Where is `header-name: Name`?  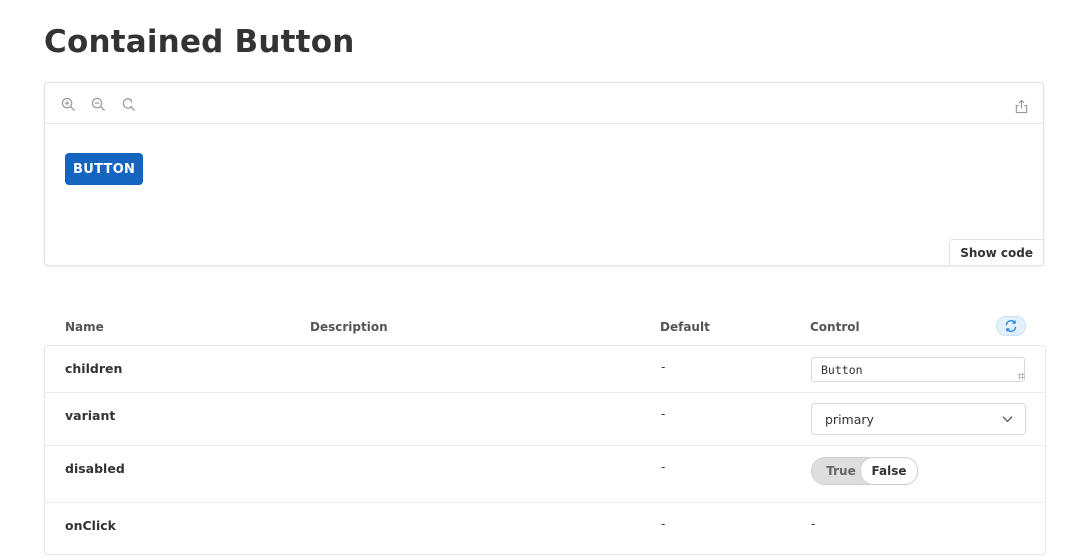 header-name: Name is located at coordinates (84, 327).